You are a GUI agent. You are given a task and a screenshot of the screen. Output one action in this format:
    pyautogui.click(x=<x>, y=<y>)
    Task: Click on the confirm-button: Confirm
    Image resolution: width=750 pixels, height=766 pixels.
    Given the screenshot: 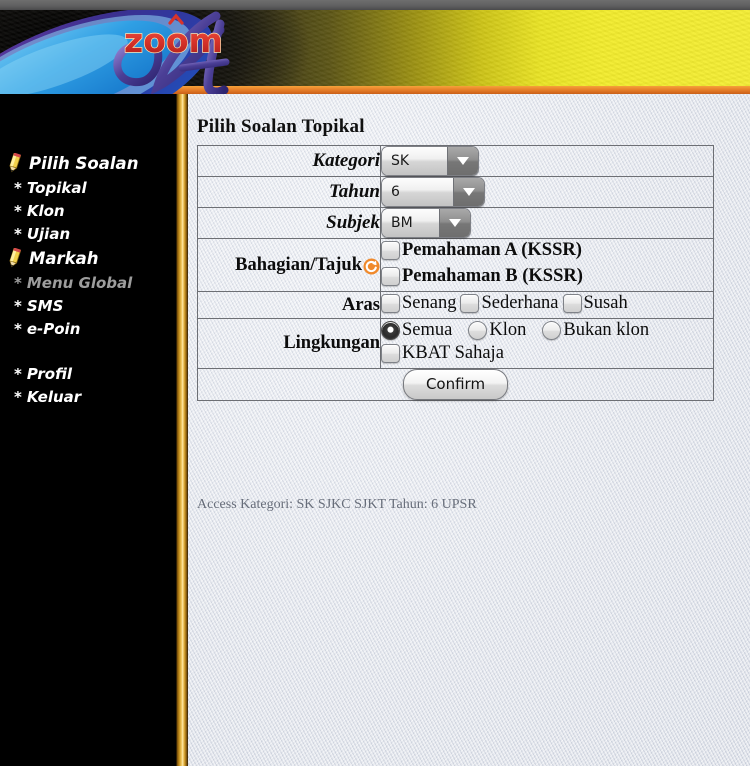 What is the action you would take?
    pyautogui.click(x=455, y=384)
    